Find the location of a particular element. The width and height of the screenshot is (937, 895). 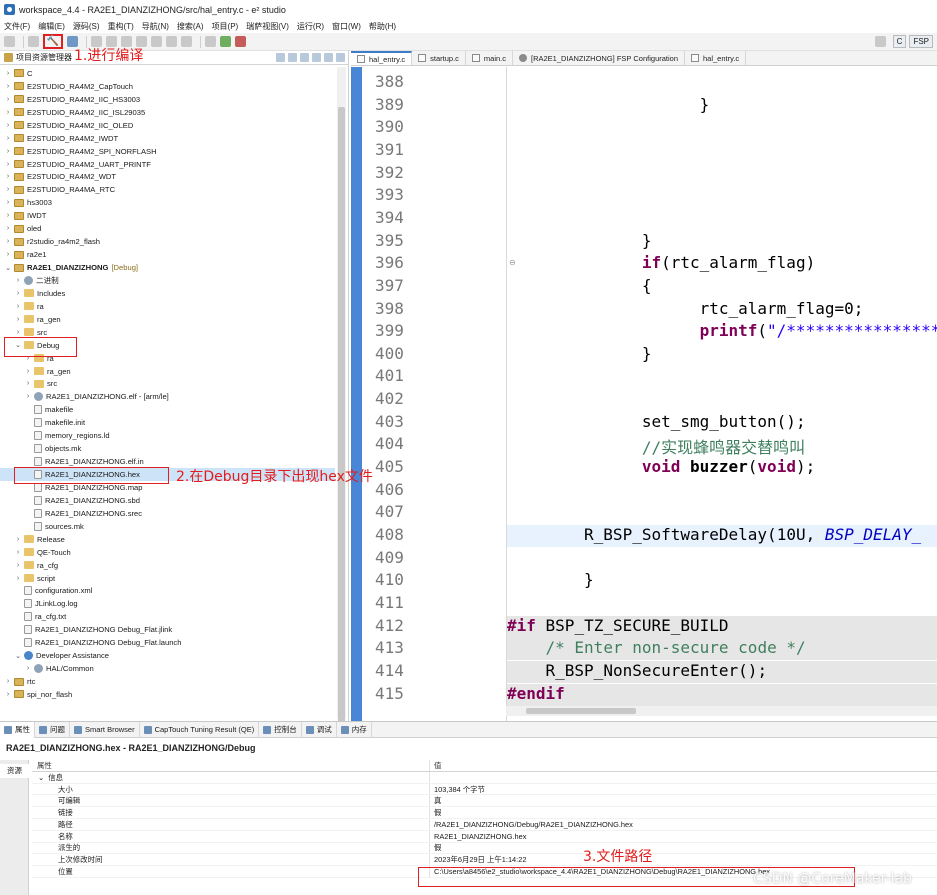

tree-item: JLinkLog.log is located at coordinates (167, 603).